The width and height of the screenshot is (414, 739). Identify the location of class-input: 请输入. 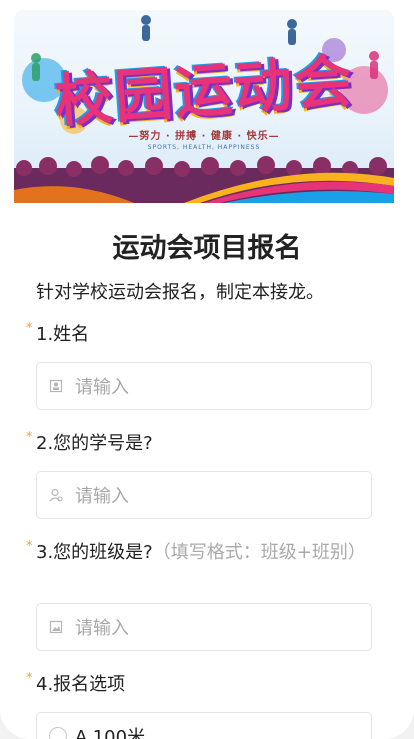
(204, 627).